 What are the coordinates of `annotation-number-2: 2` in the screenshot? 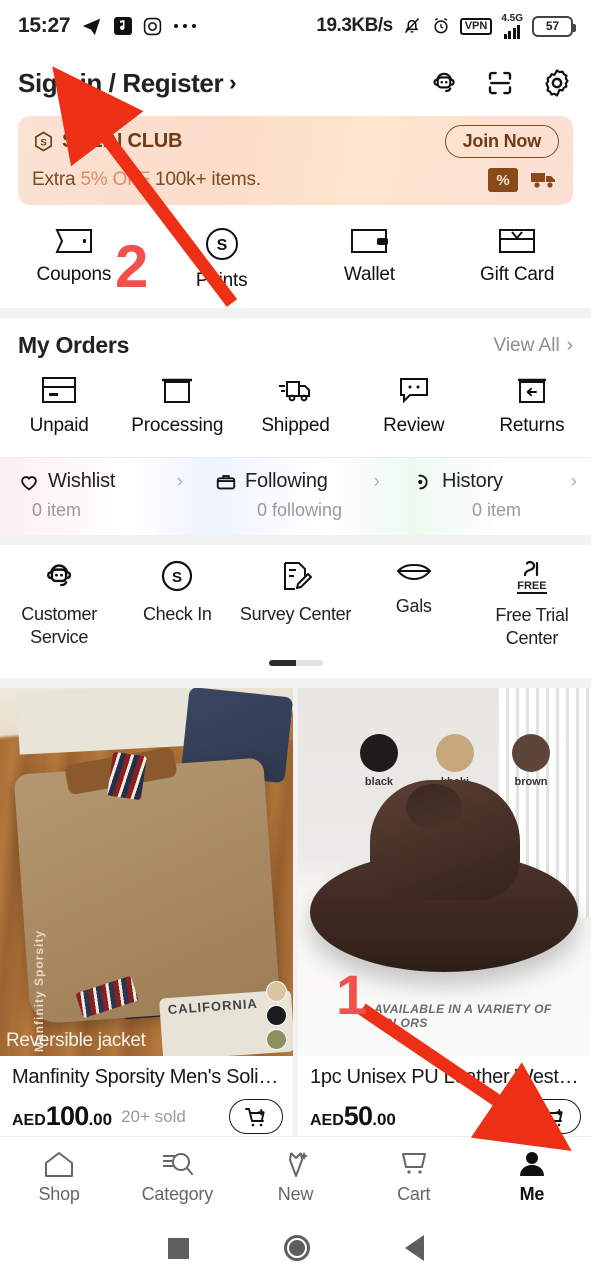 It's located at (132, 266).